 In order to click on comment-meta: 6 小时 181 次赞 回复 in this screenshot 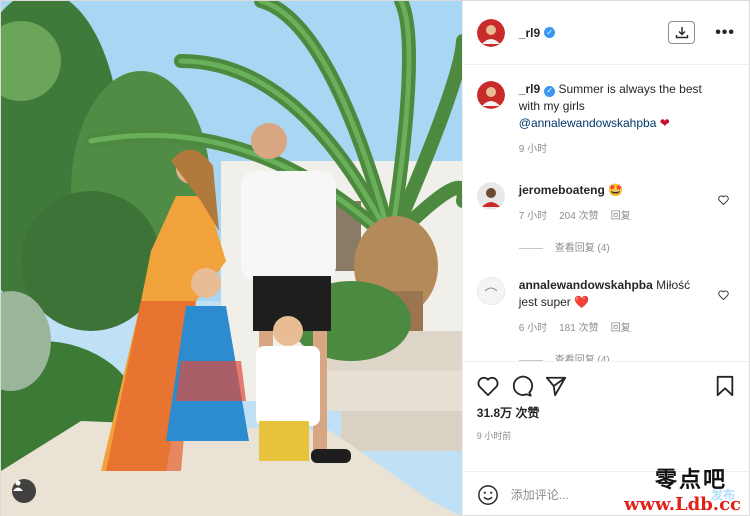, I will do `click(615, 328)`.